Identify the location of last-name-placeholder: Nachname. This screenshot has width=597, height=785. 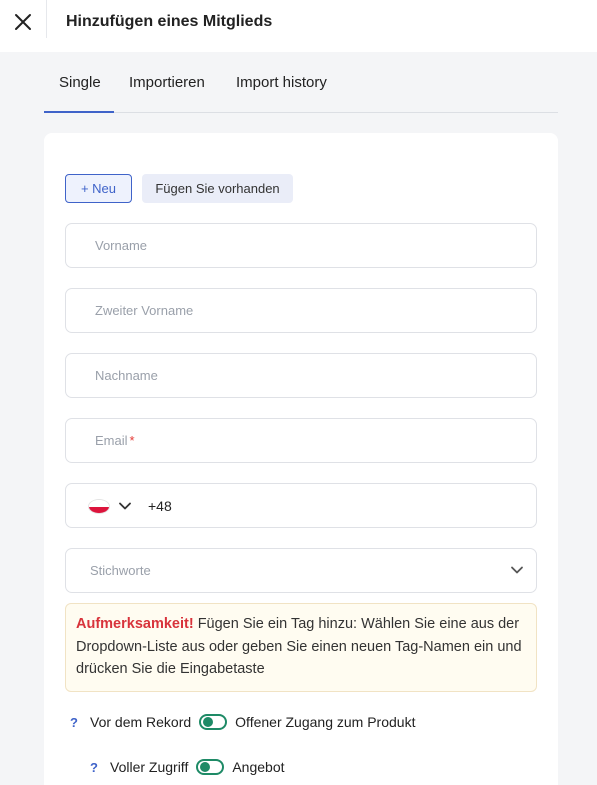
(126, 375).